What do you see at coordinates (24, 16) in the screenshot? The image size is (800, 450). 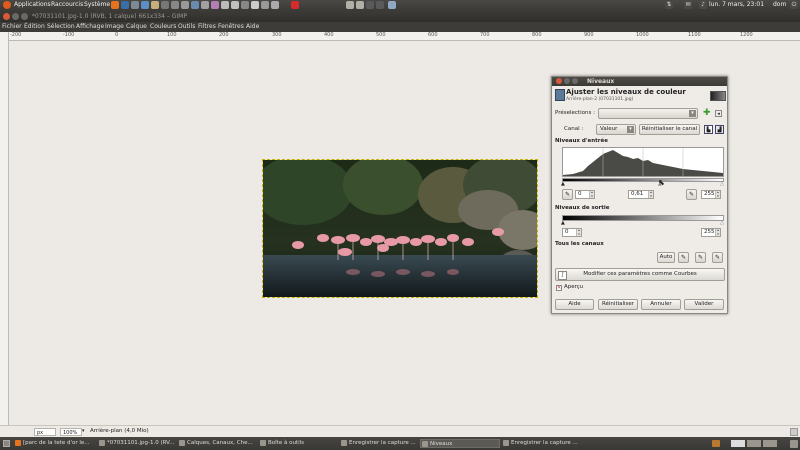 I see `maximize-window-icon` at bounding box center [24, 16].